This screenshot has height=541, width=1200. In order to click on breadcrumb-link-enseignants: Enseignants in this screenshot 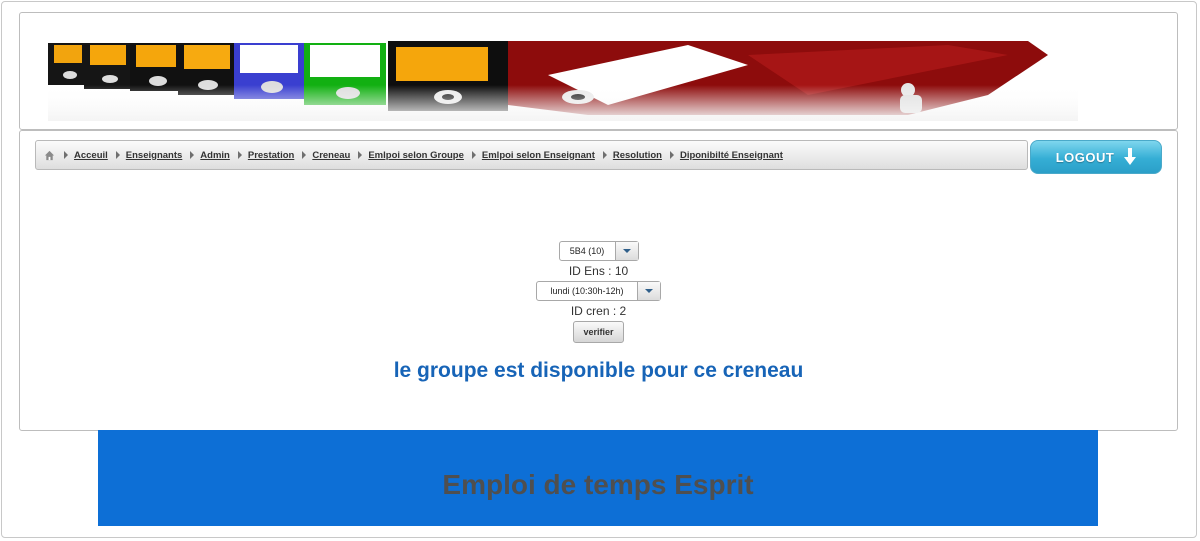, I will do `click(154, 155)`.